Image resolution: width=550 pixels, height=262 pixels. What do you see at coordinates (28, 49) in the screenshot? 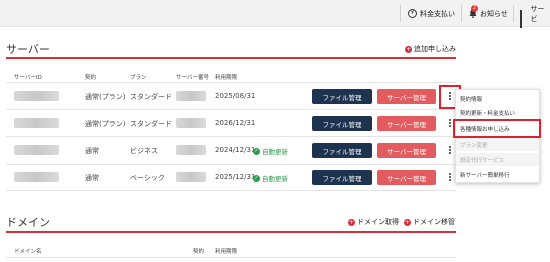
I see `servers-title: サーバー` at bounding box center [28, 49].